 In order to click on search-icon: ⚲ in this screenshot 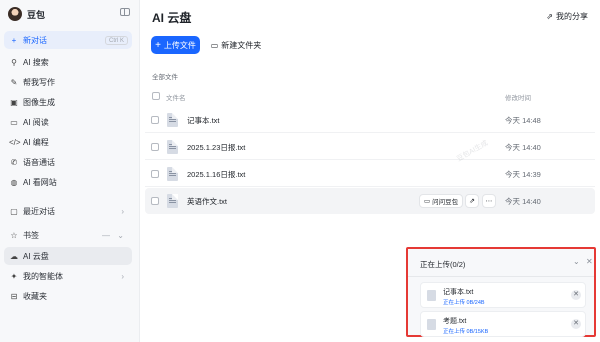, I will do `click(14, 62)`.